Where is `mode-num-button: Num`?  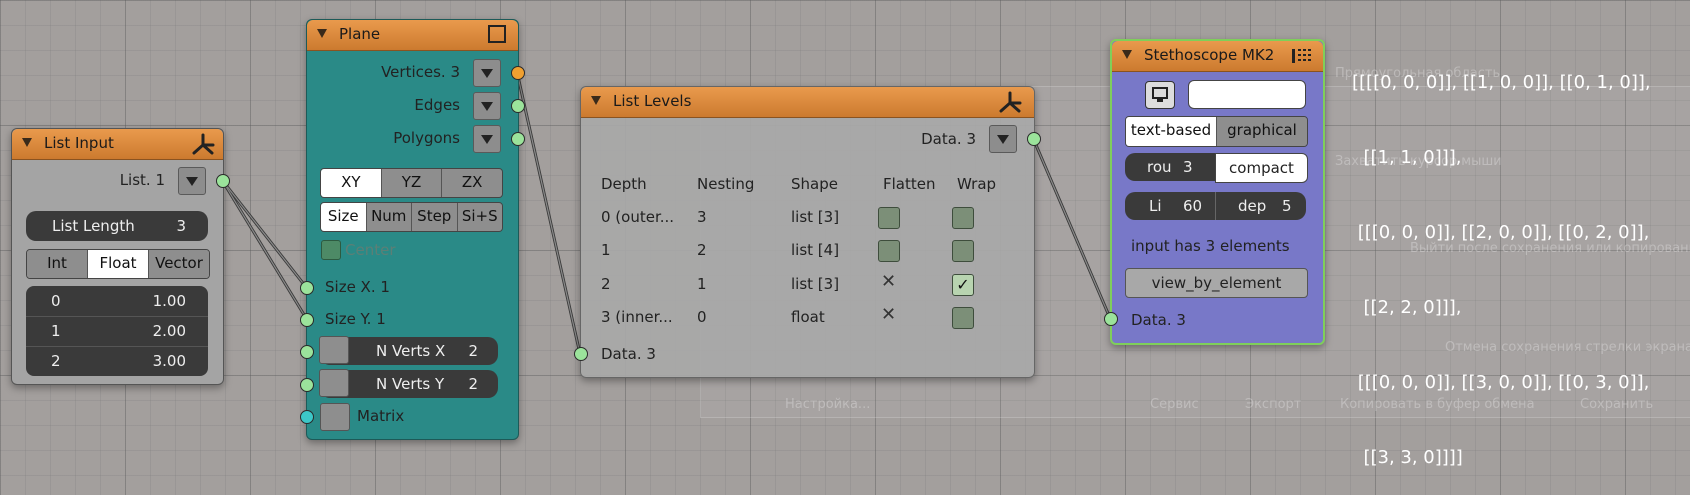
mode-num-button: Num is located at coordinates (389, 217).